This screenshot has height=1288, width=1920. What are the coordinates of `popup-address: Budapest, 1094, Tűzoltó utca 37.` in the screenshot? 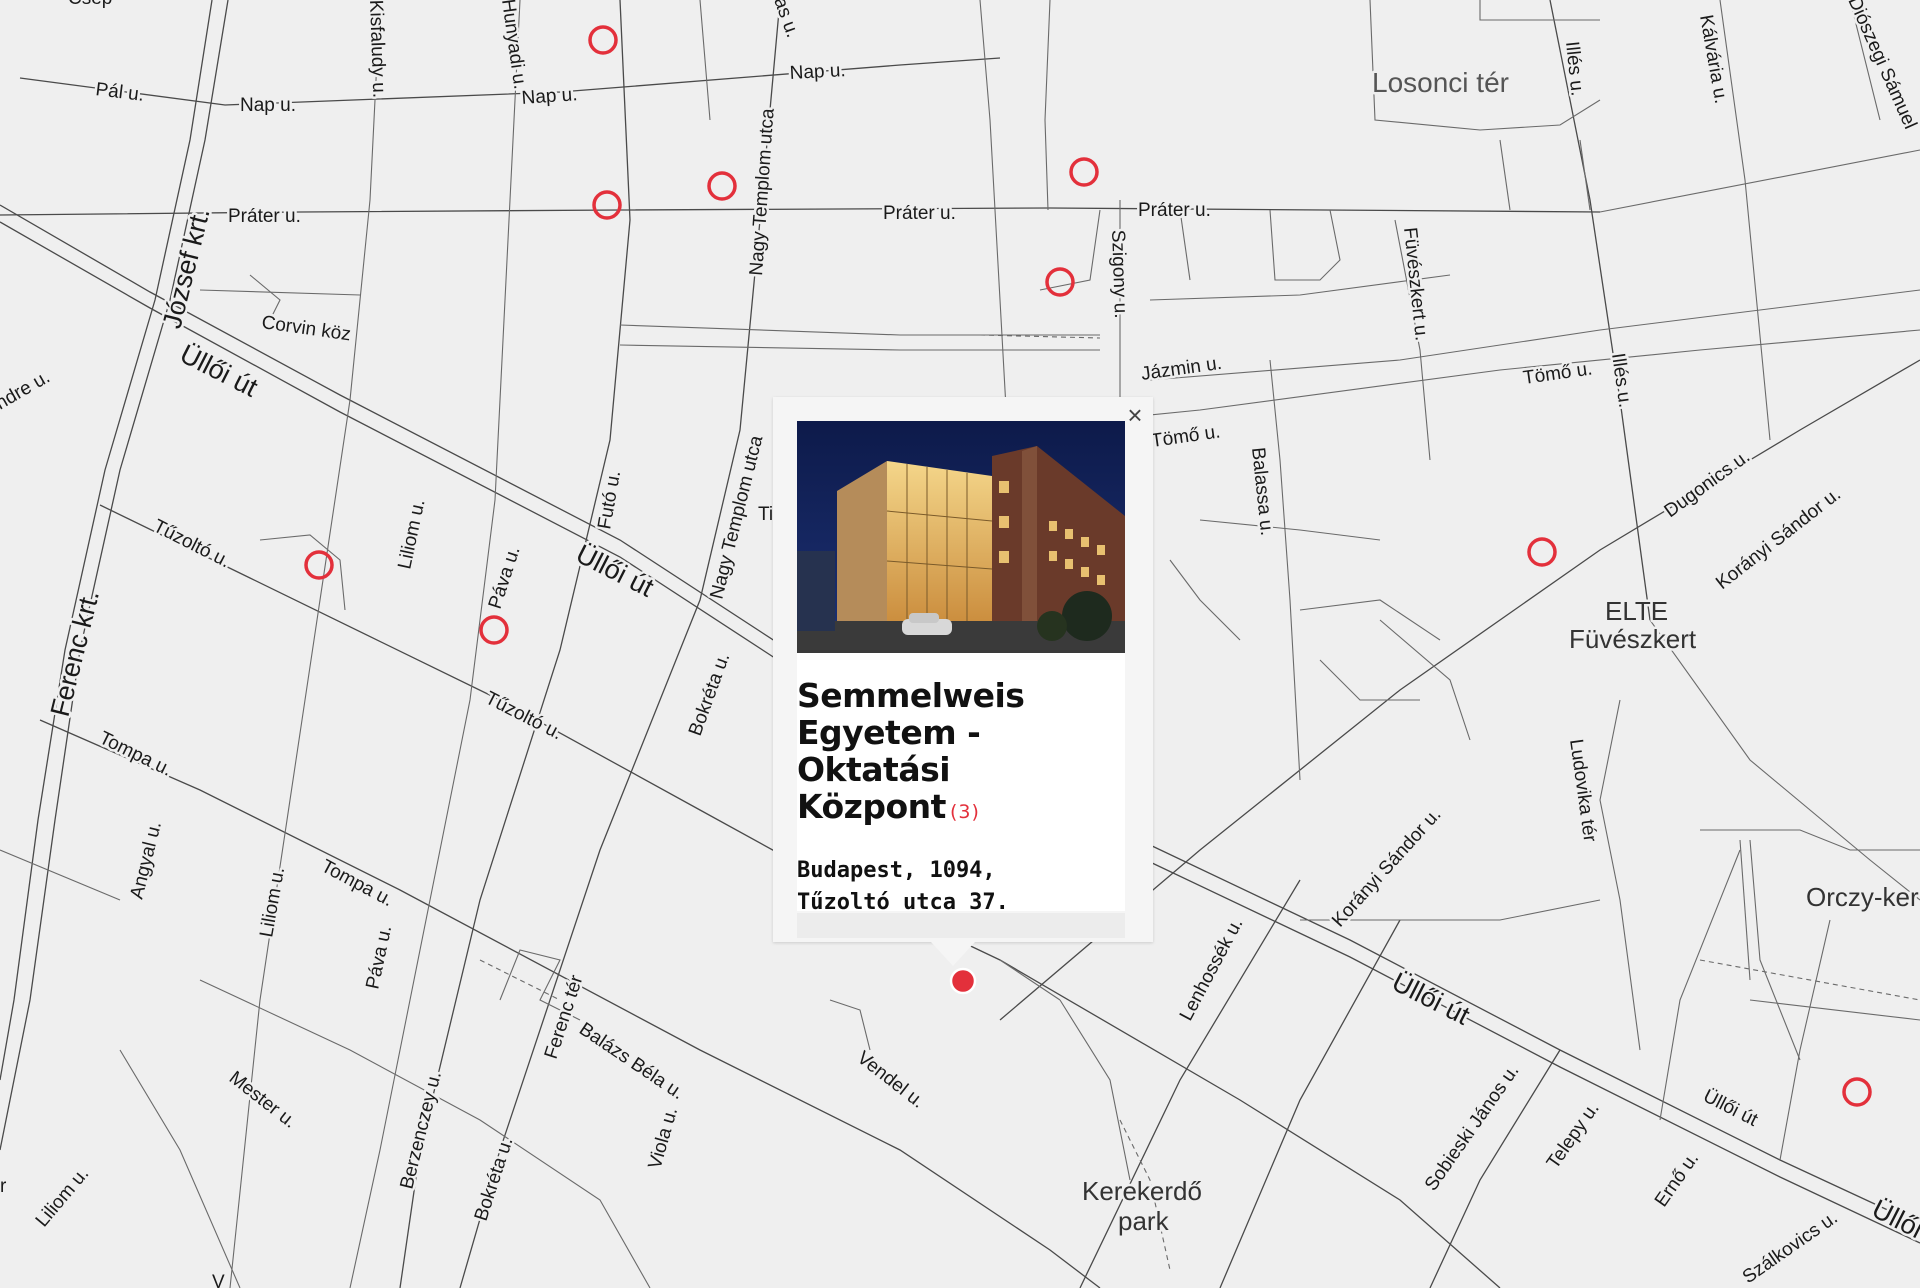 It's located at (961, 883).